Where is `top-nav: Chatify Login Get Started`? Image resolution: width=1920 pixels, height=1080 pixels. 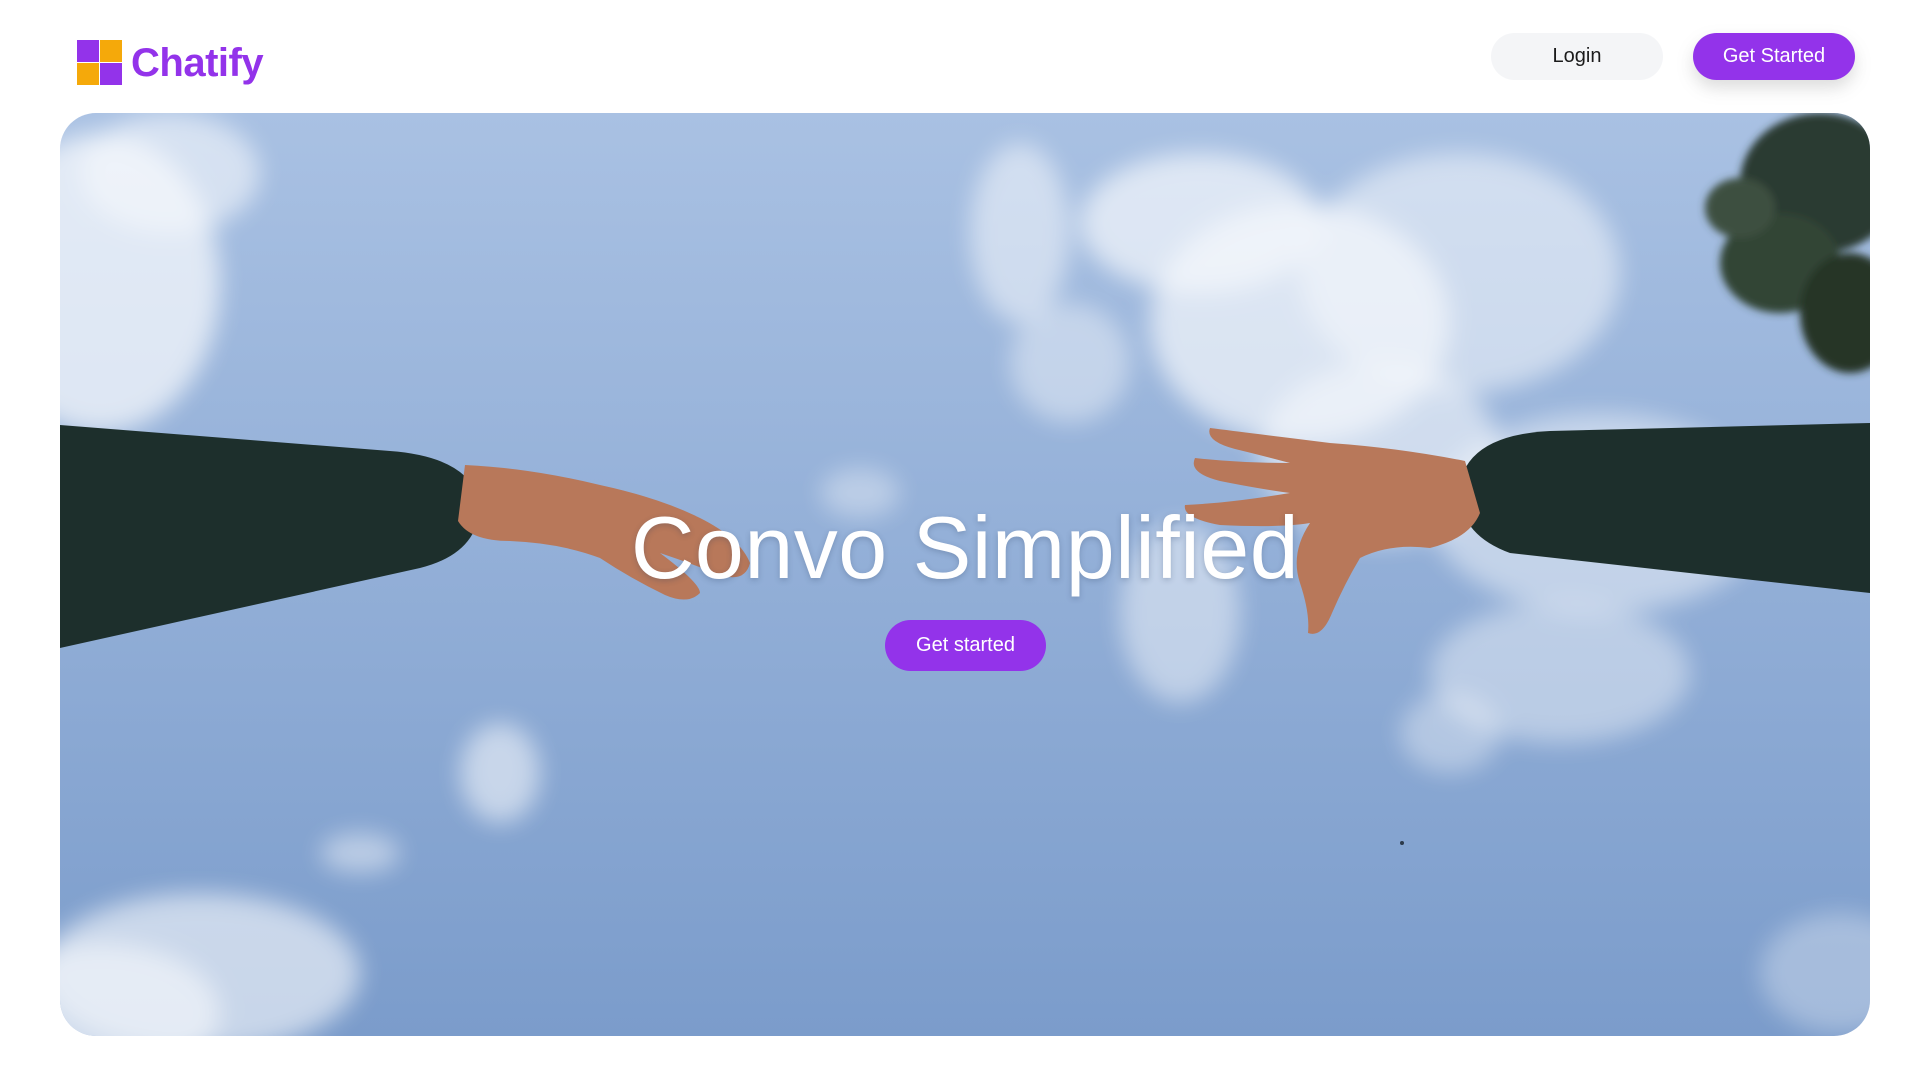
top-nav: Chatify Login Get Started is located at coordinates (960, 56).